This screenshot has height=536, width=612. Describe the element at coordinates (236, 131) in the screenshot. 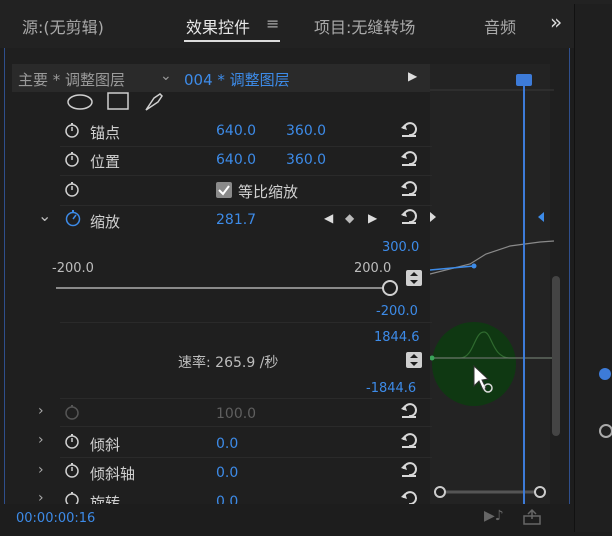

I see `anchor-x-value: 640.0` at that location.